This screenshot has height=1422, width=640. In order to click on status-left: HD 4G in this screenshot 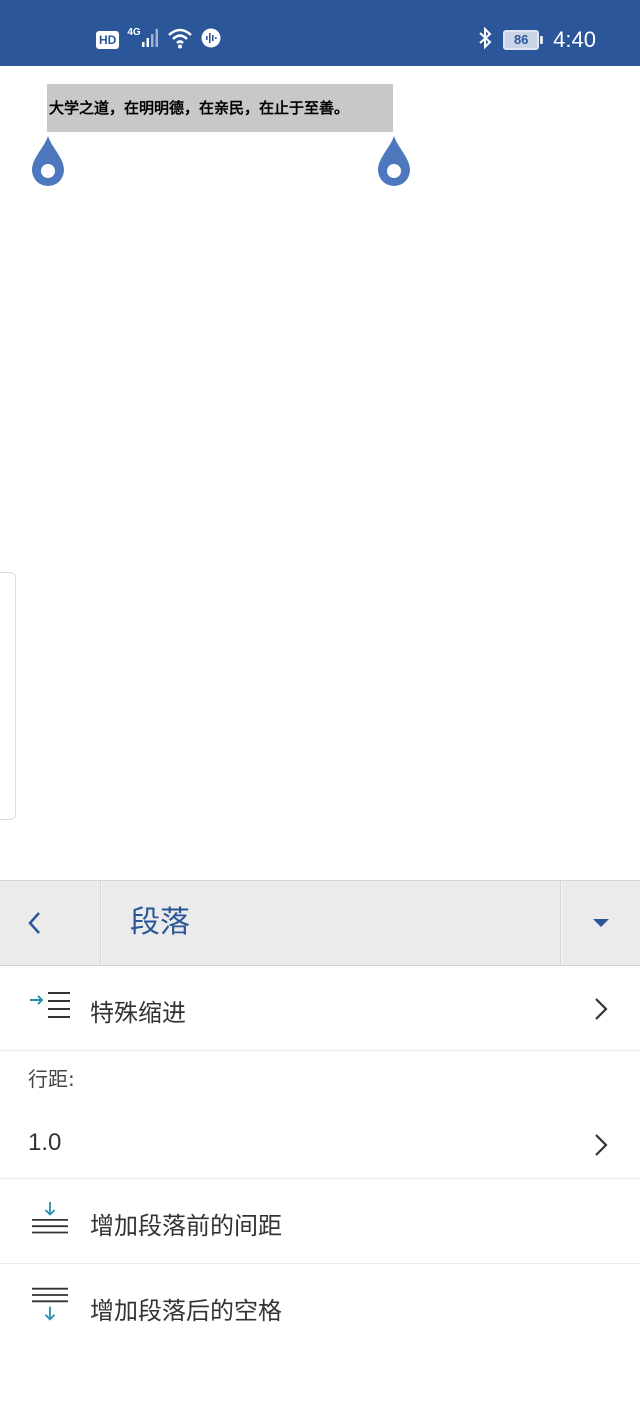, I will do `click(158, 40)`.